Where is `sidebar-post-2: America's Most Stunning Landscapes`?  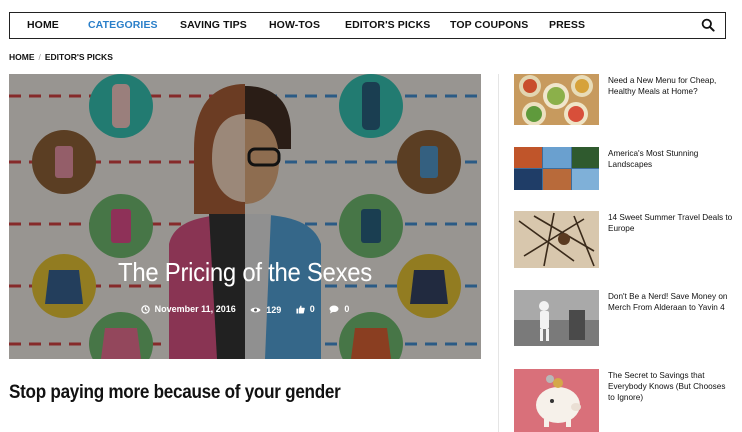 sidebar-post-2: America's Most Stunning Landscapes is located at coordinates (621, 169).